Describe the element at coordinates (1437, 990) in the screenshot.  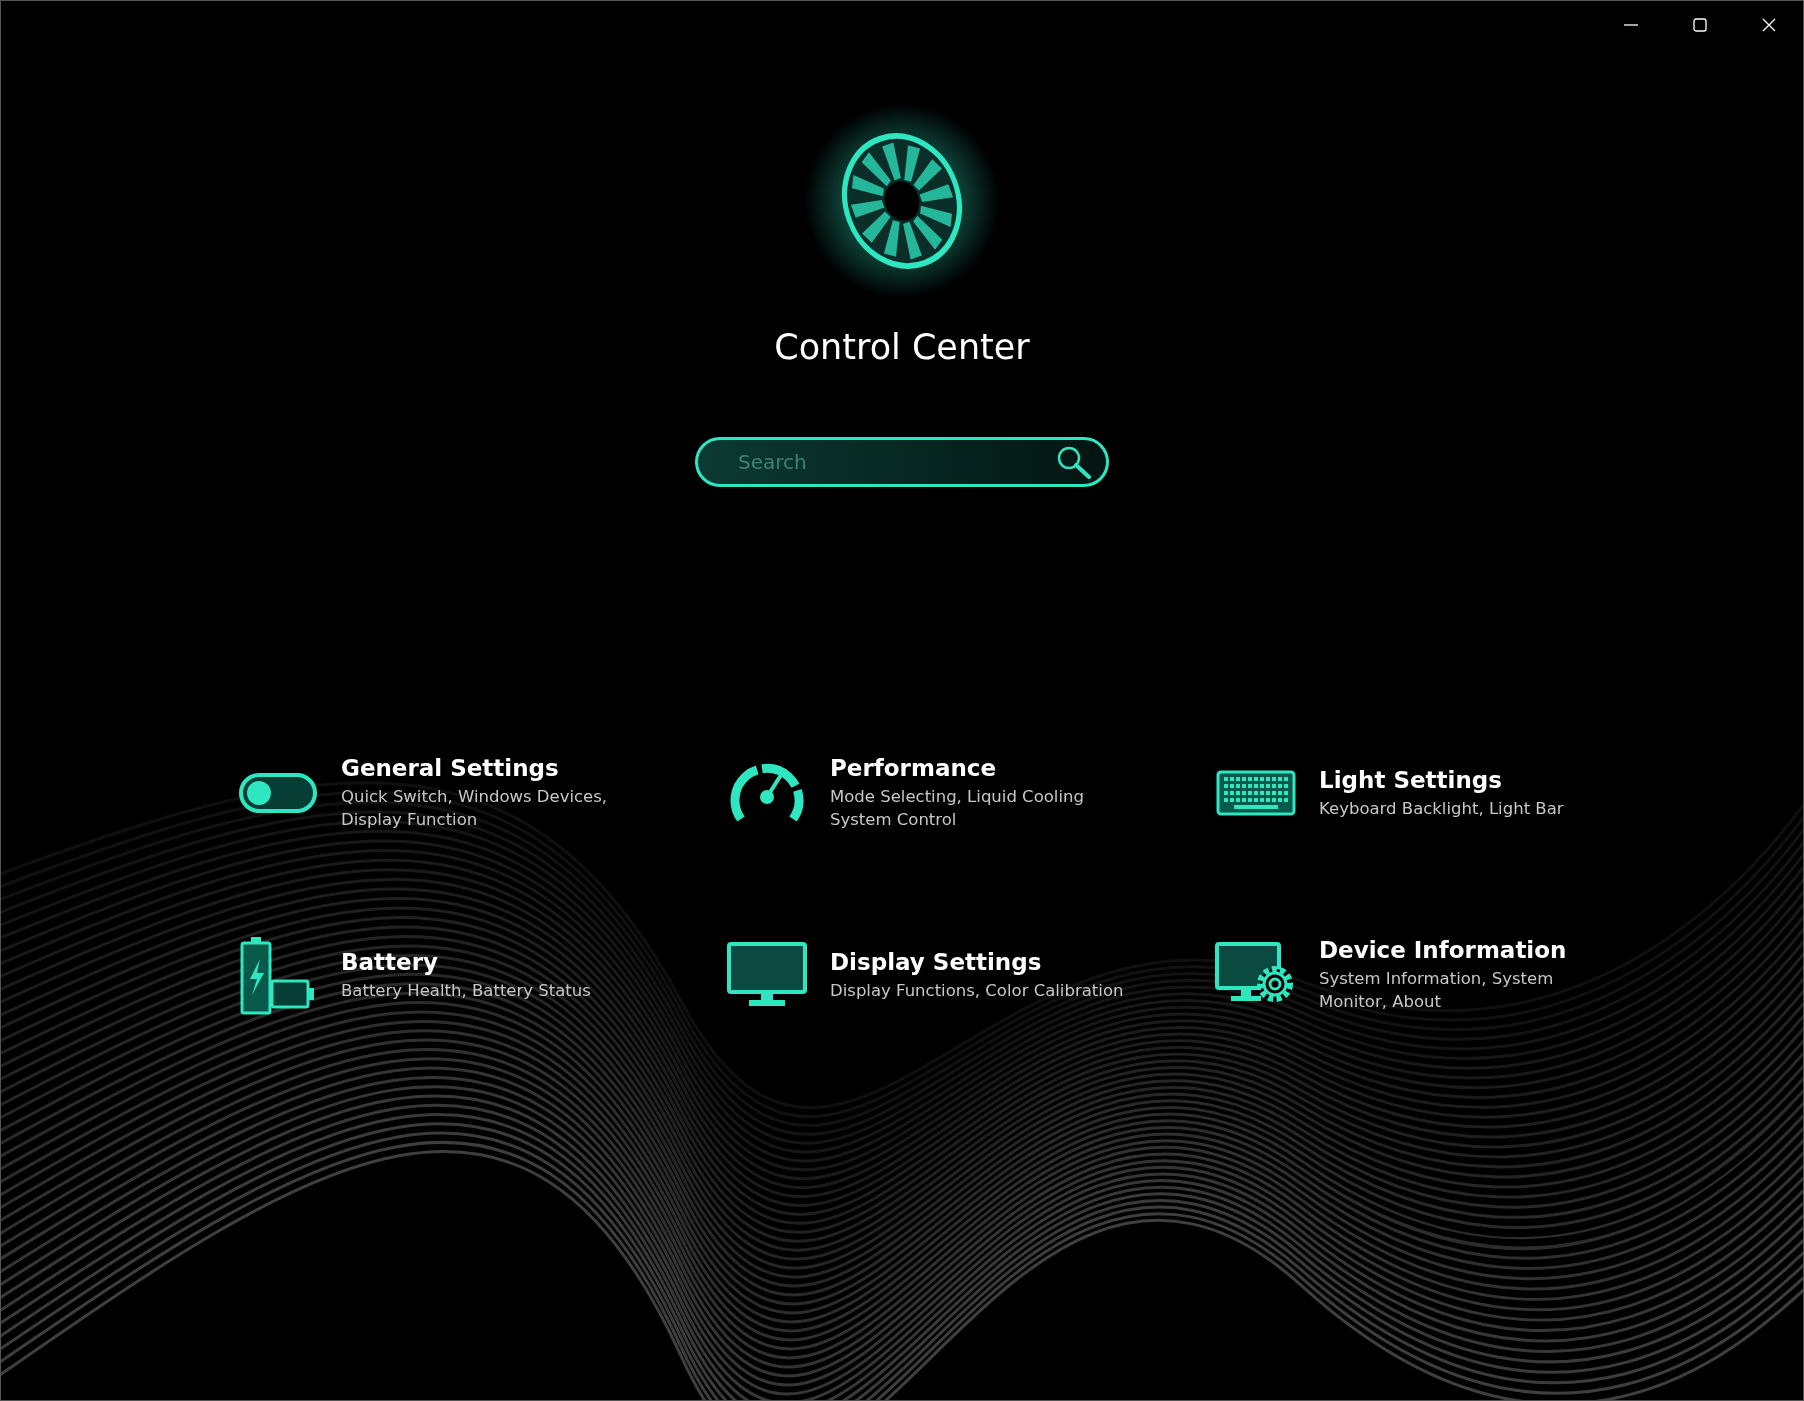
I see `item-description: System Information, System Monitor, About` at that location.